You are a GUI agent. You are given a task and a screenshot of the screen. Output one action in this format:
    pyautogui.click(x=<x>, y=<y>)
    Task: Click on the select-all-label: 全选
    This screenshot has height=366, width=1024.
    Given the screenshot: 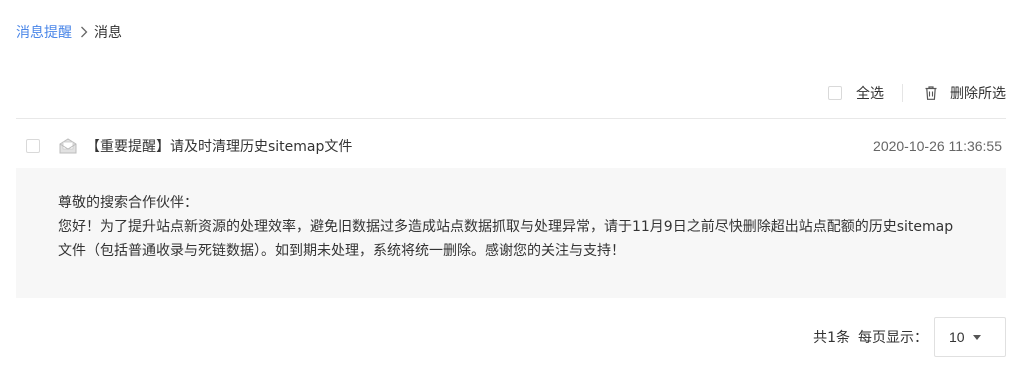 What is the action you would take?
    pyautogui.click(x=870, y=94)
    